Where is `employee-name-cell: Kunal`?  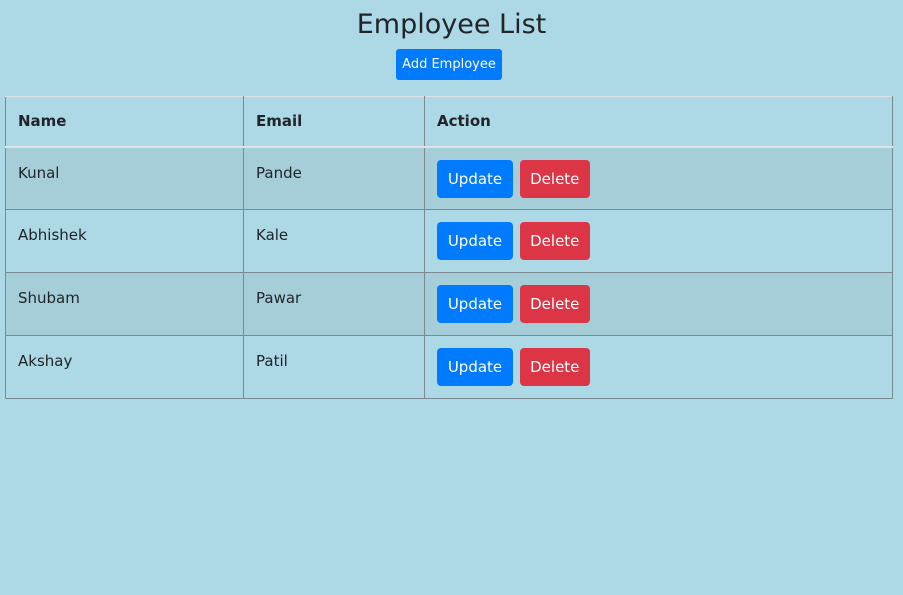
employee-name-cell: Kunal is located at coordinates (124, 178).